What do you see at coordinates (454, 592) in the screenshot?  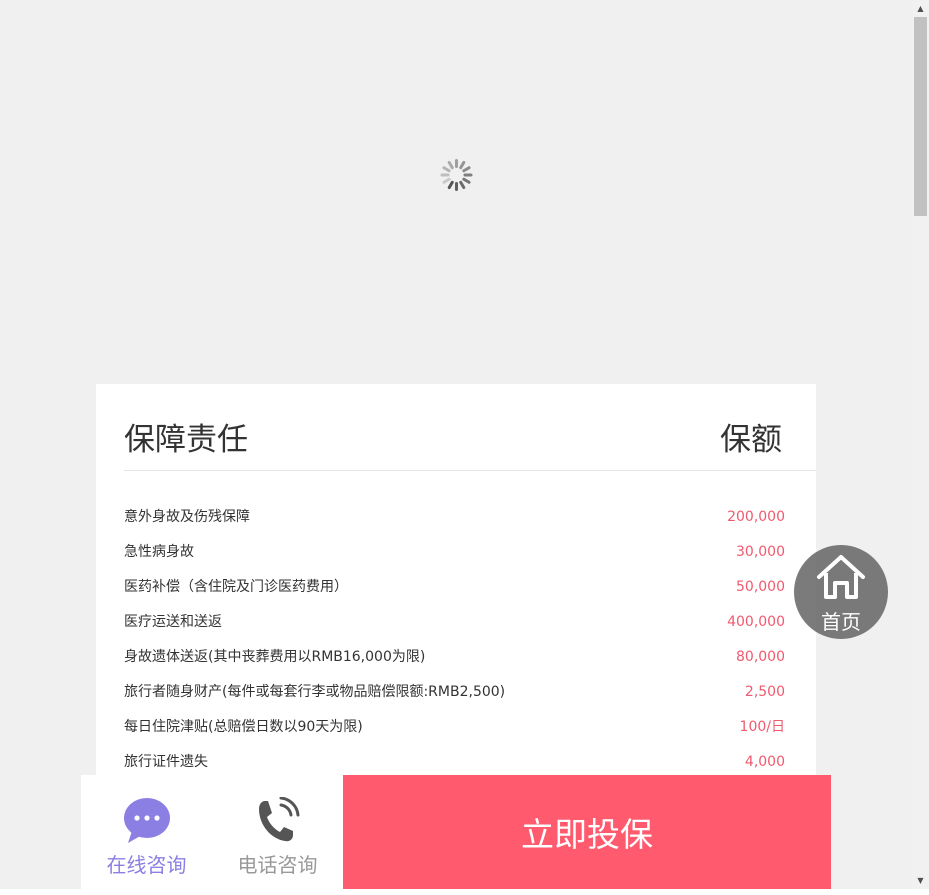 I see `coverage-row: 医药补偿（含住院及门诊医药费用） 50,000` at bounding box center [454, 592].